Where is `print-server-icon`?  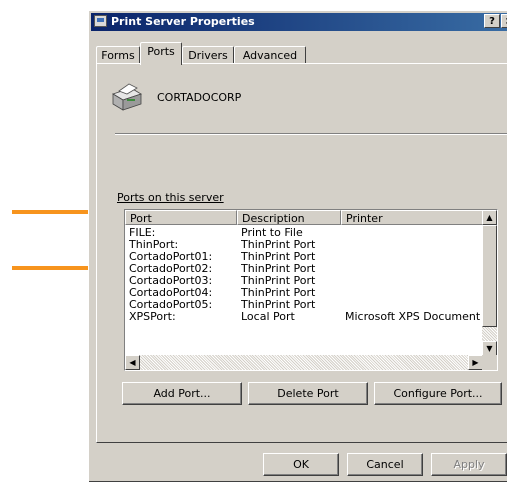
print-server-icon is located at coordinates (100, 21).